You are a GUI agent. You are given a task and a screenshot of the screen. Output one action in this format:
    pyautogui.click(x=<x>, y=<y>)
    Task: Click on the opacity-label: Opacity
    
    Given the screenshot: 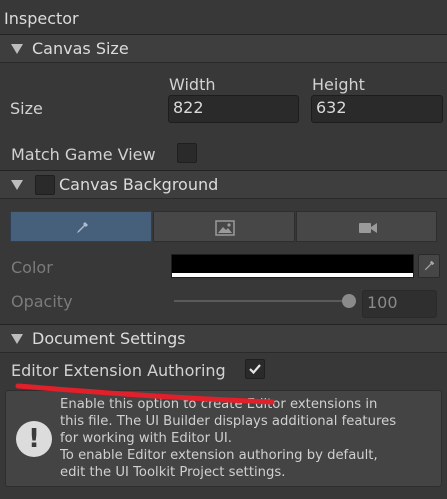 What is the action you would take?
    pyautogui.click(x=42, y=301)
    